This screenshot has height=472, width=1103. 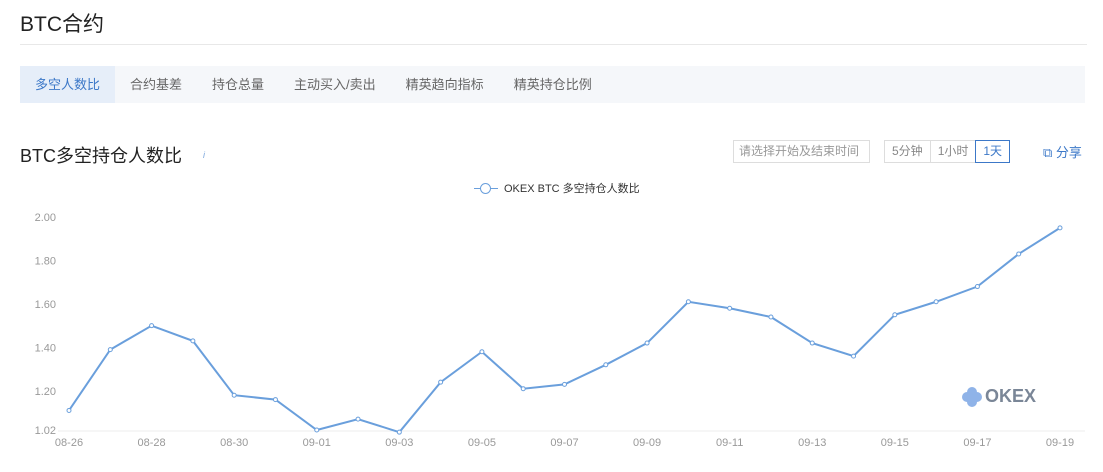 What do you see at coordinates (234, 443) in the screenshot?
I see `x-tick-label: 08-30` at bounding box center [234, 443].